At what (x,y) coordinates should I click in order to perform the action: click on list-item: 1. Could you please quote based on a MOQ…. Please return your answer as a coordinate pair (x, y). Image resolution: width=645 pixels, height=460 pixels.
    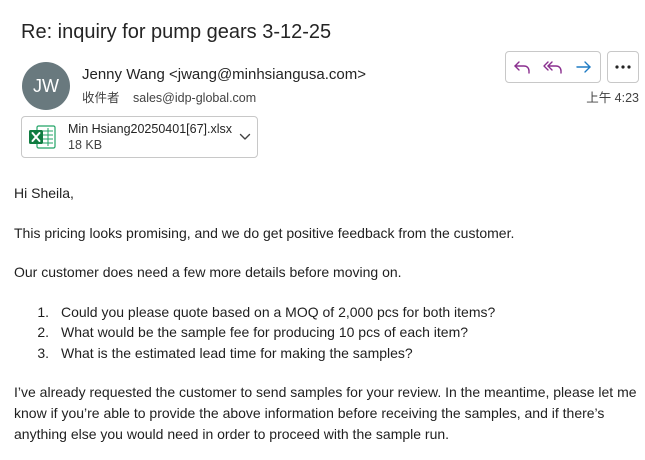
    Looking at the image, I should click on (328, 312).